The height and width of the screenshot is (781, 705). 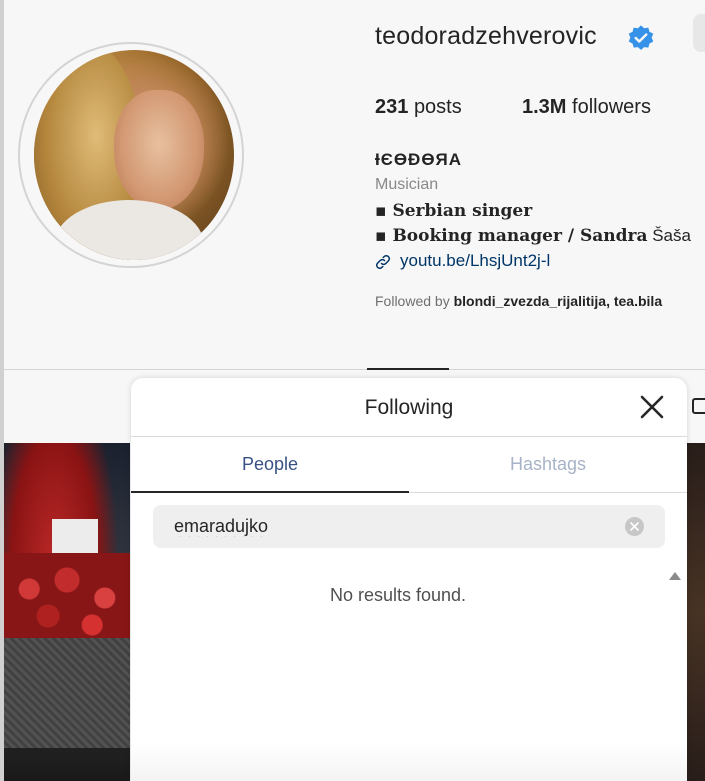 I want to click on tab-people: People, so click(x=270, y=464).